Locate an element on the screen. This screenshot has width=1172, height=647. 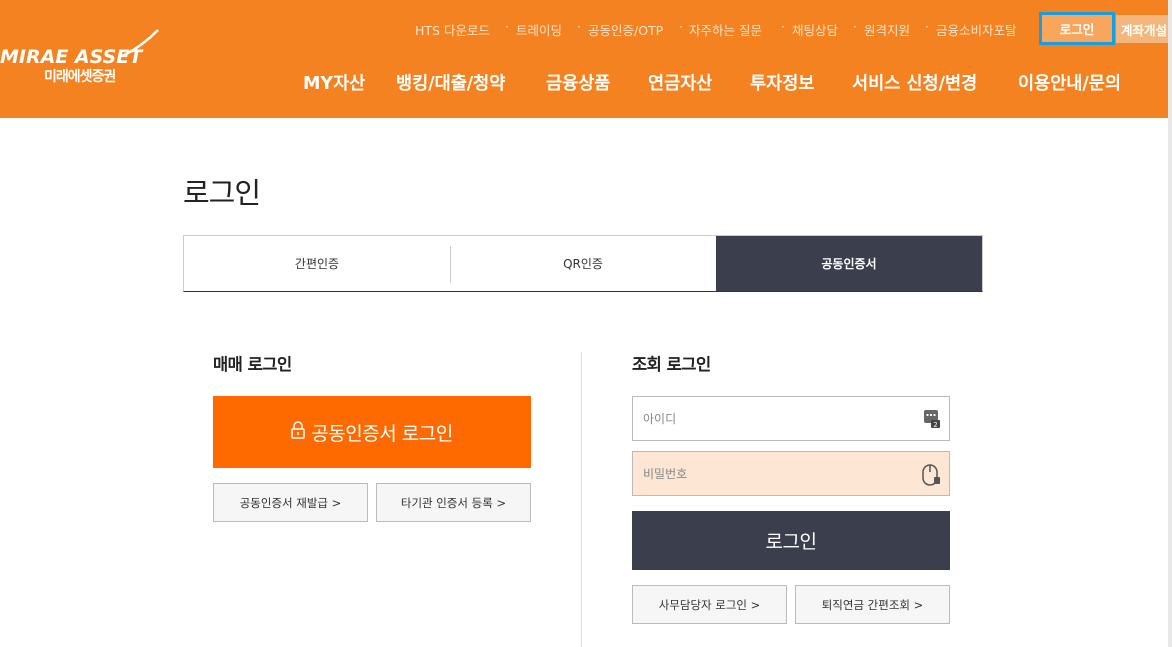
external-cert-register-button: 타기관 인증서 등록 > is located at coordinates (453, 502).